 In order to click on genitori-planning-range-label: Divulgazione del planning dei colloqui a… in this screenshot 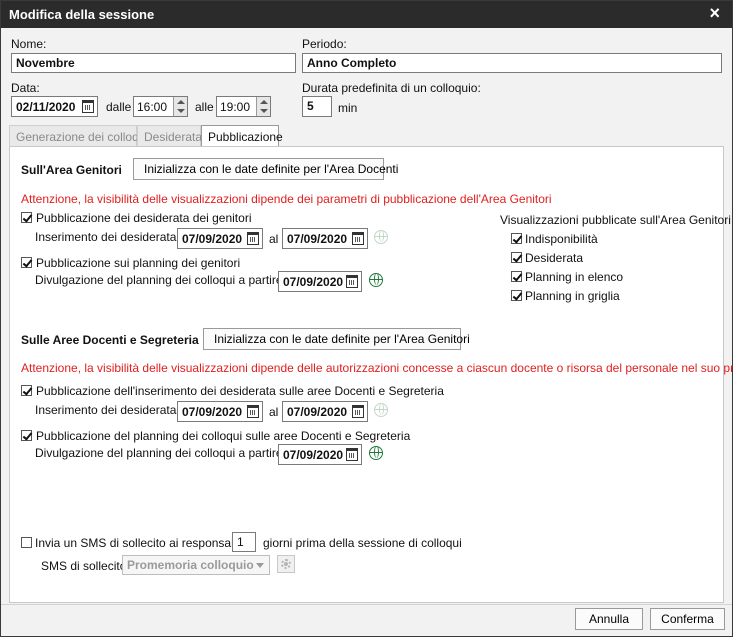, I will do `click(168, 280)`.